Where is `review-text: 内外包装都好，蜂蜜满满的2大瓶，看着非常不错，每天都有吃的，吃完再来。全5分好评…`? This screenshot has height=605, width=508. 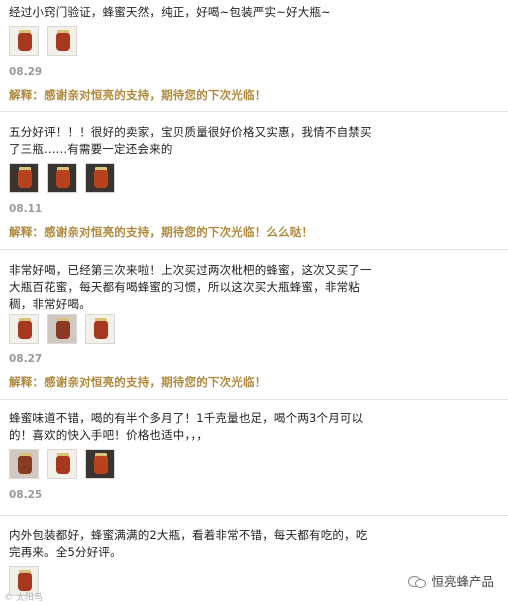 review-text: 内外包装都好，蜂蜜满满的2大瓶，看着非常不错，每天都有吃的，吃完再来。全5分好评… is located at coordinates (188, 543).